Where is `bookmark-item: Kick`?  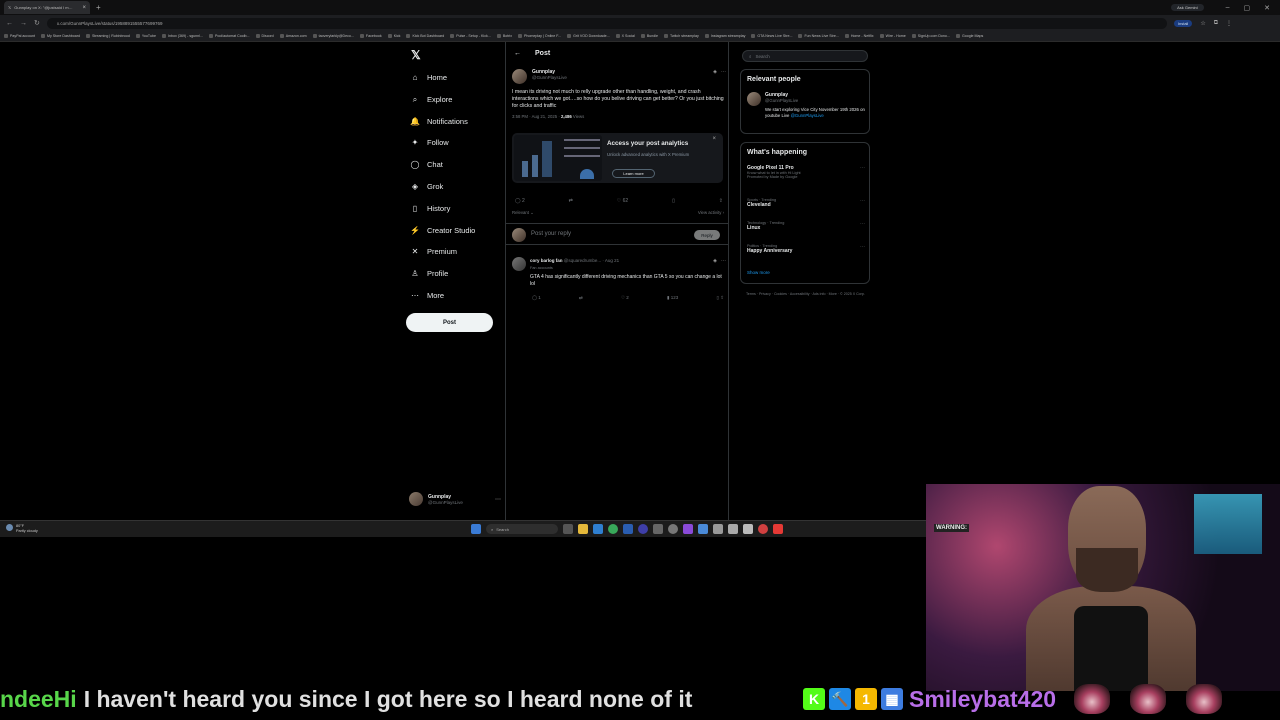
bookmark-item: Kick is located at coordinates (393, 36).